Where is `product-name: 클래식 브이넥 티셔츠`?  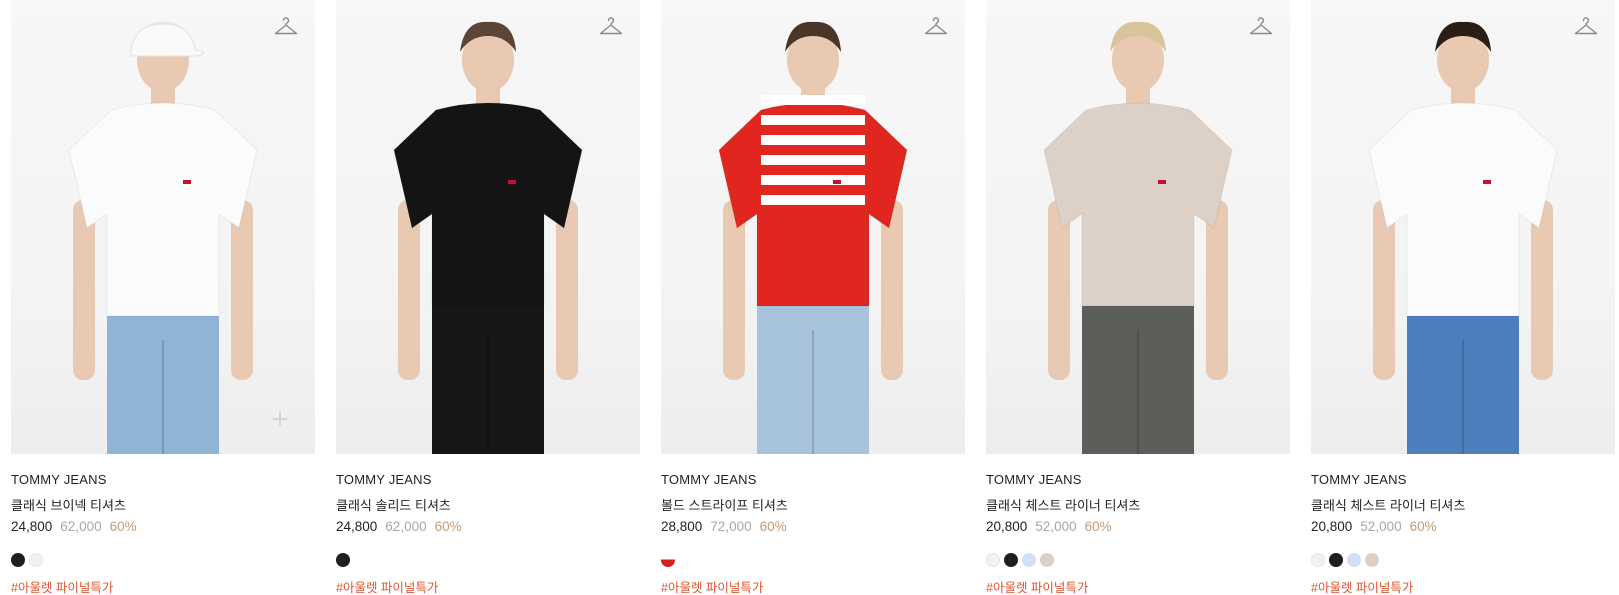
product-name: 클래식 브이넥 티셔츠 is located at coordinates (68, 504).